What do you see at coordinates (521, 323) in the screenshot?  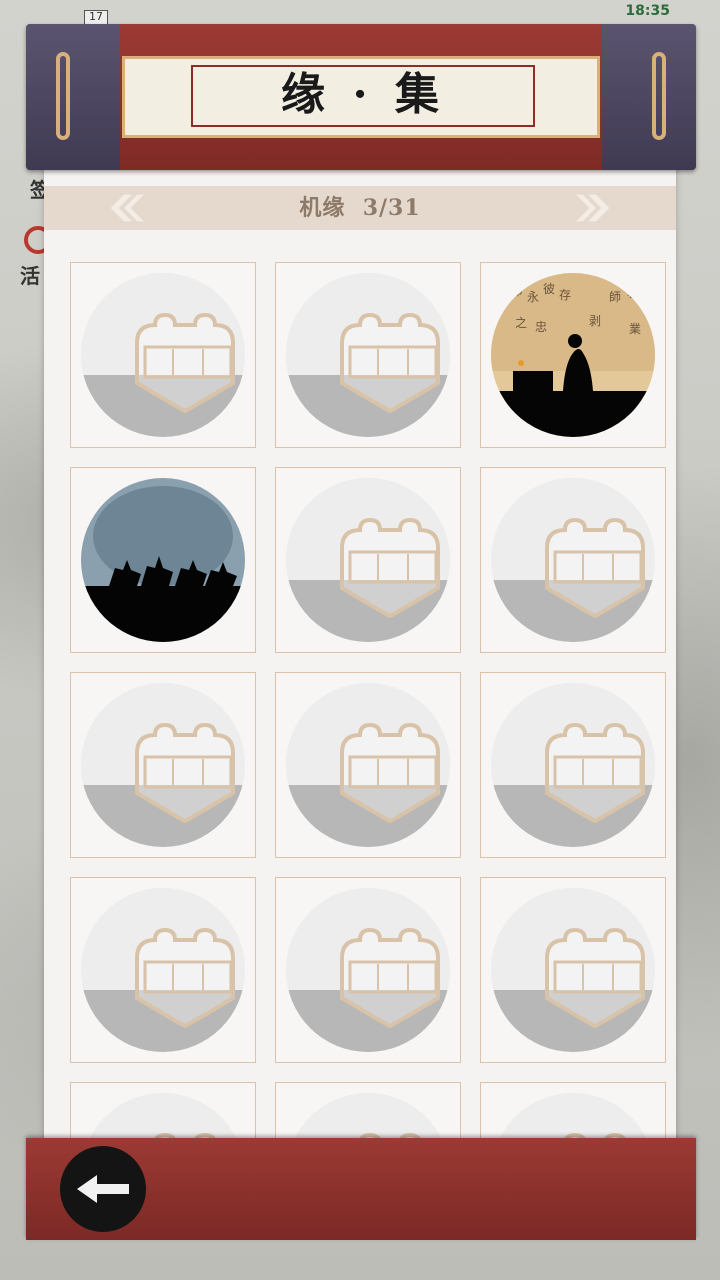 I see `svg-text: 之` at bounding box center [521, 323].